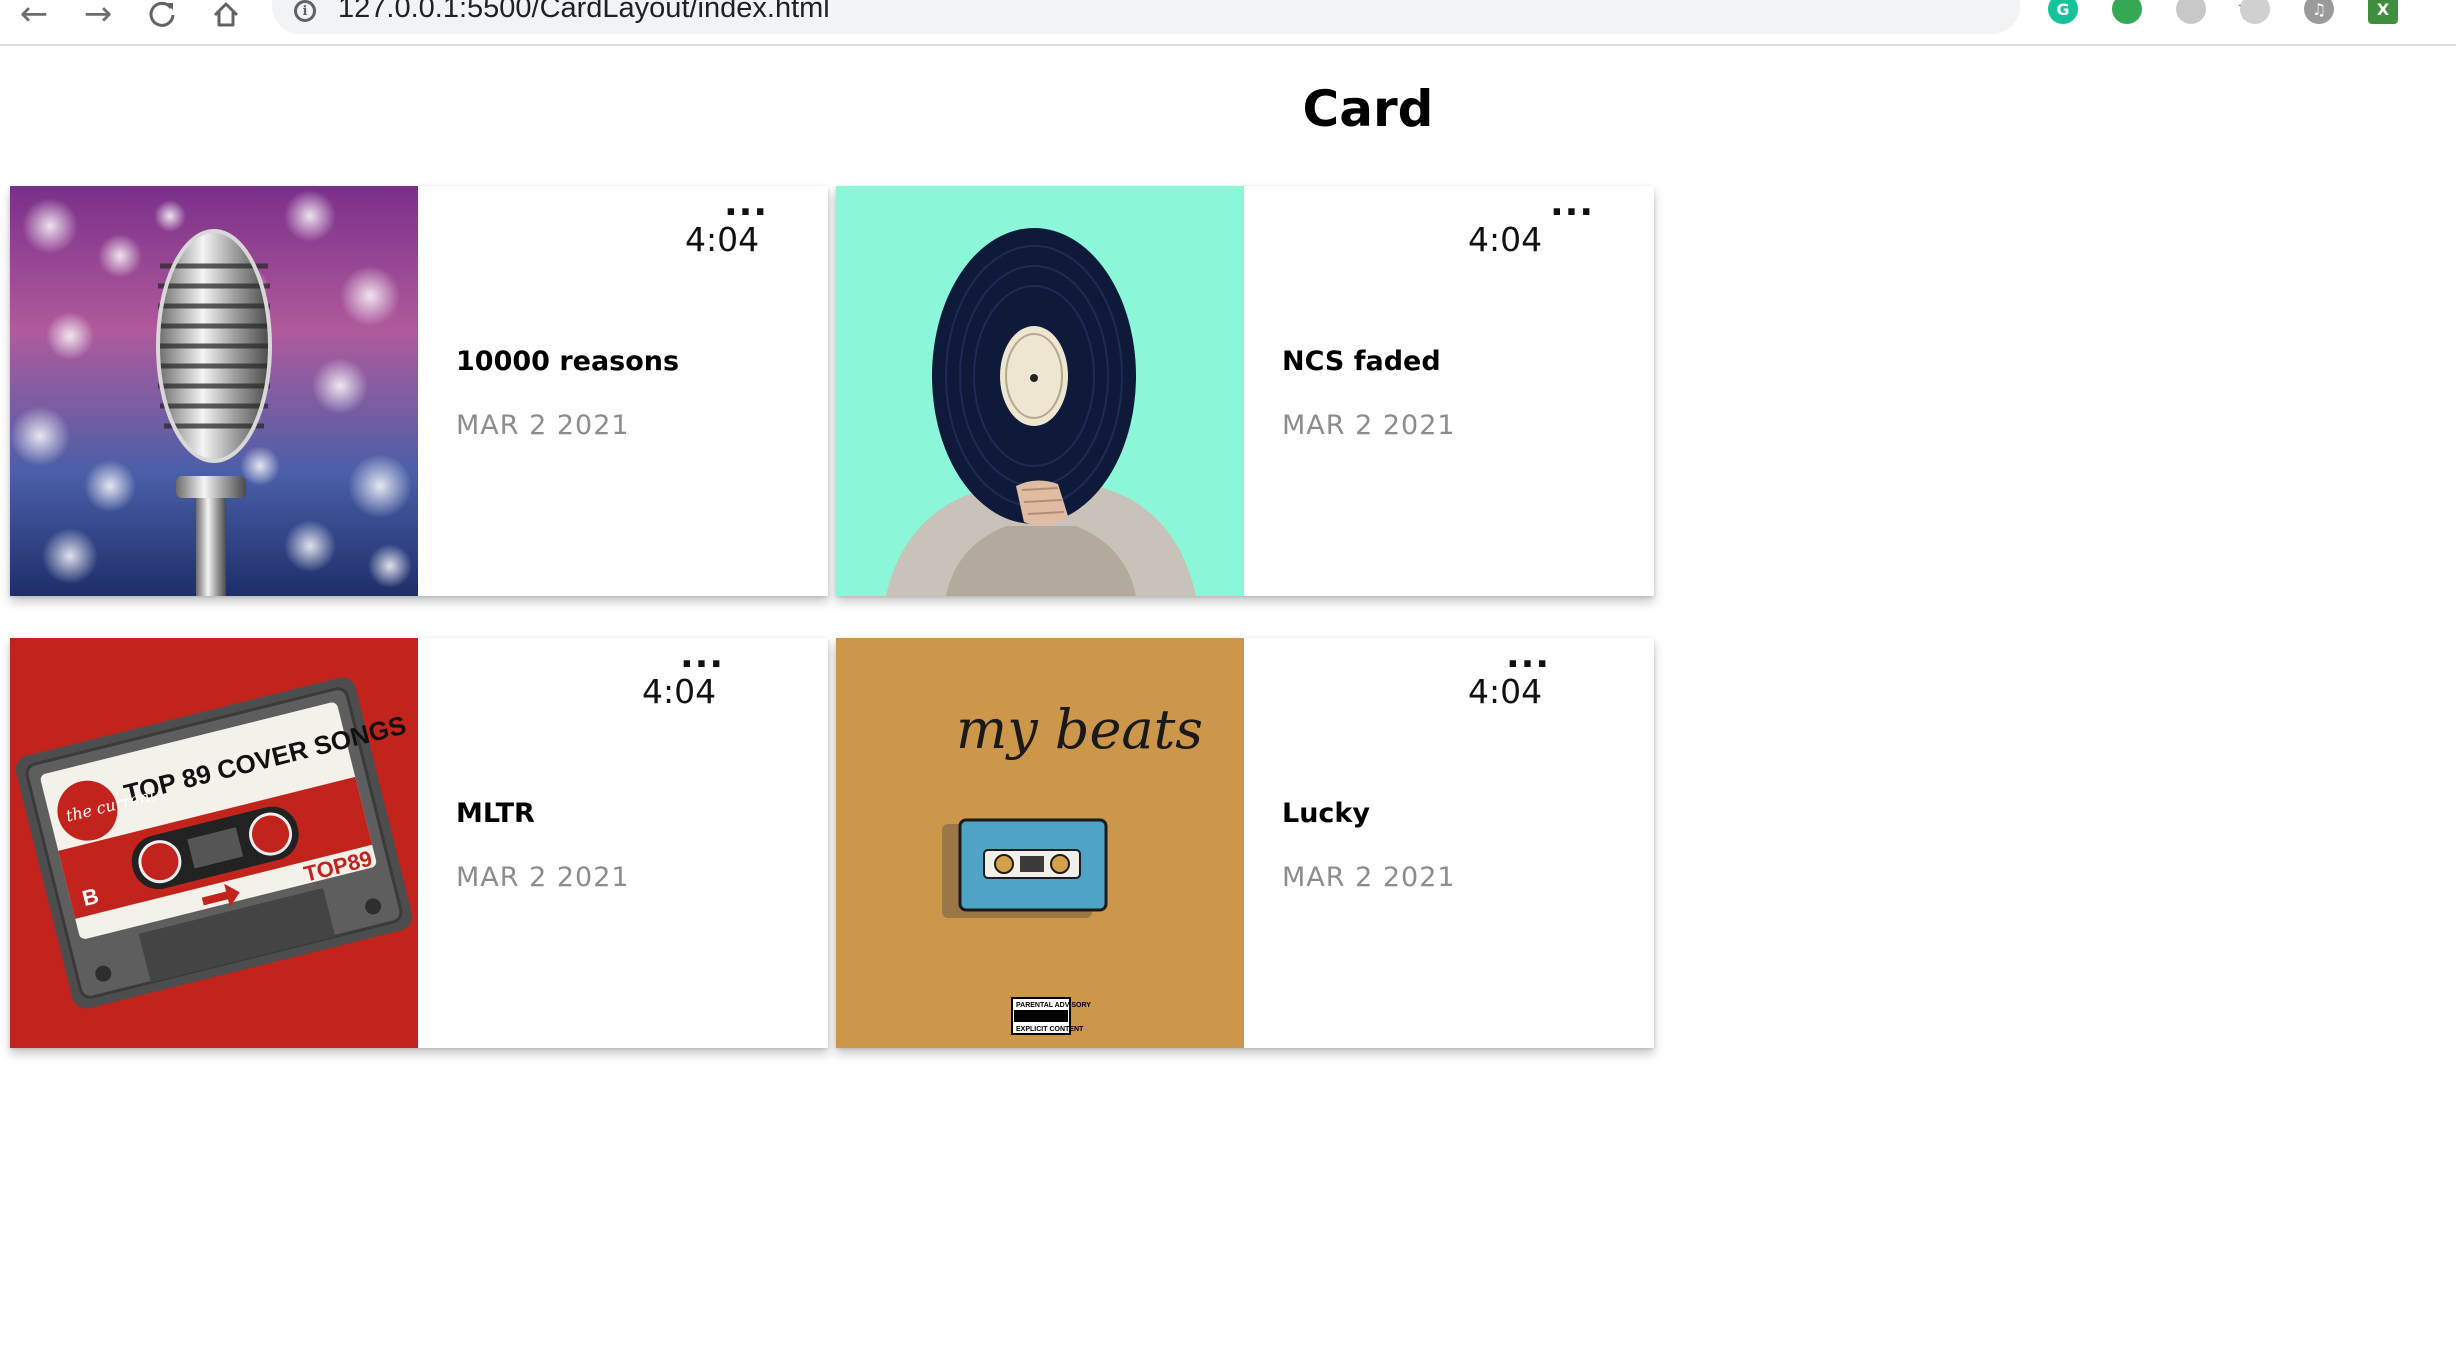 The image size is (2456, 1362). Describe the element at coordinates (214, 391) in the screenshot. I see `microphone-cover-image` at that location.